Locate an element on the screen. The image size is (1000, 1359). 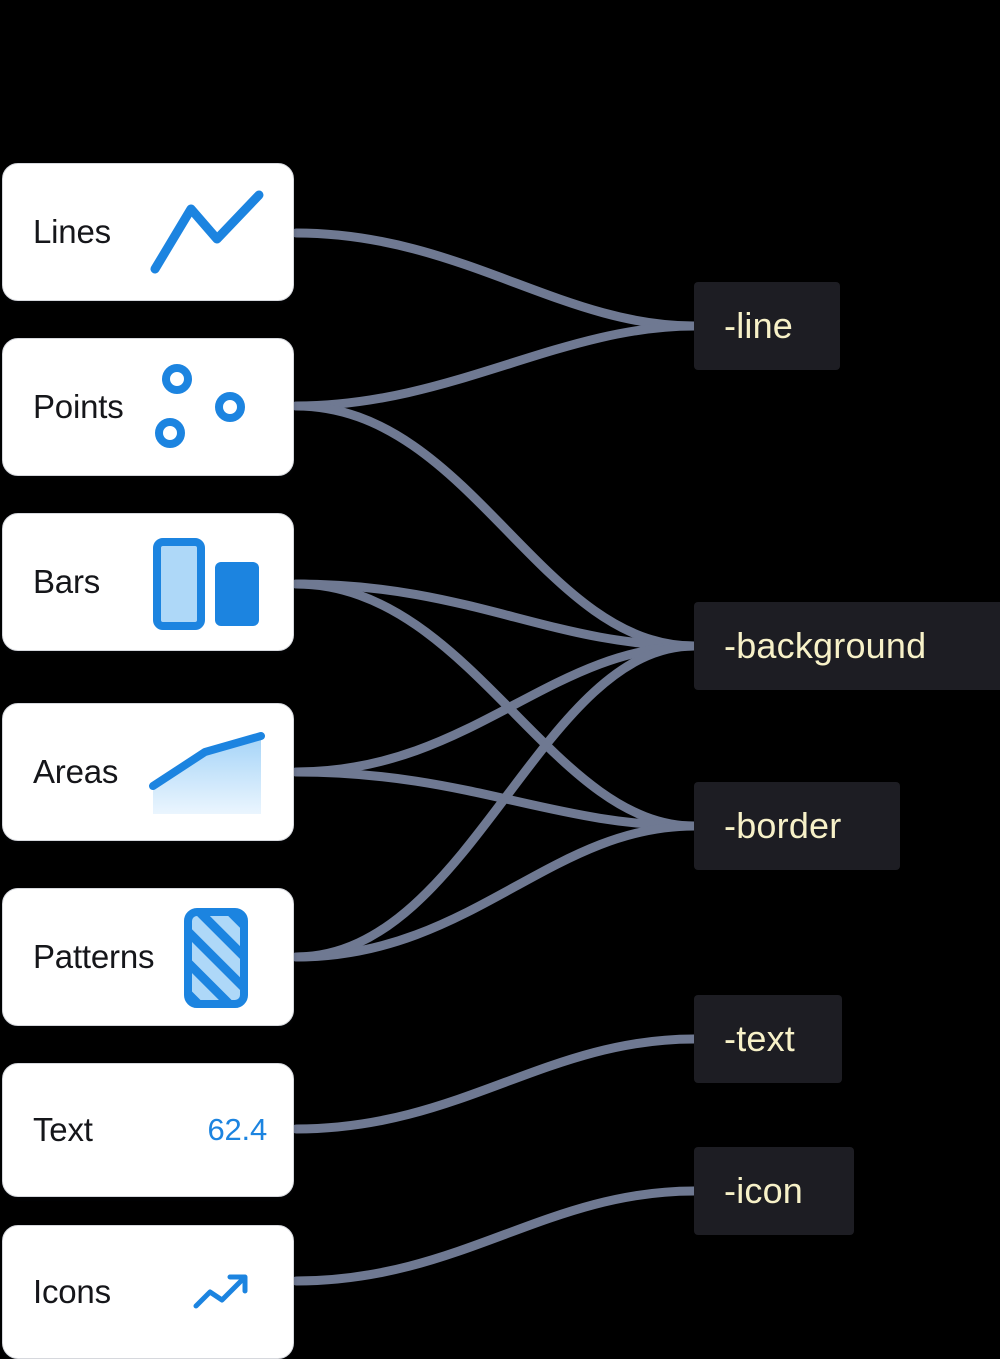
connector-points-to-background is located at coordinates (495, 526).